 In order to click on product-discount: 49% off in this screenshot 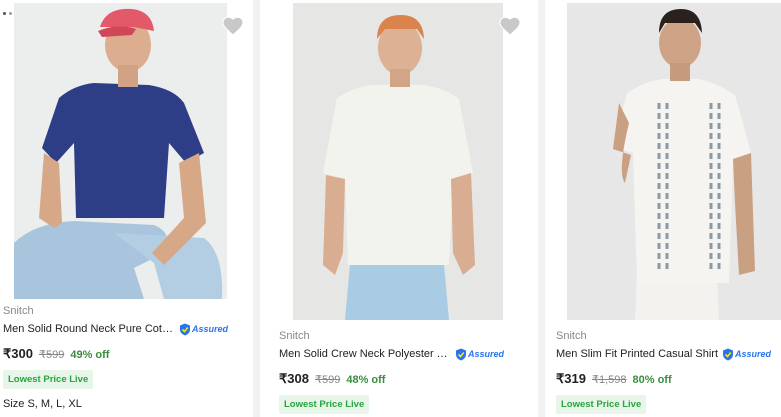, I will do `click(90, 355)`.